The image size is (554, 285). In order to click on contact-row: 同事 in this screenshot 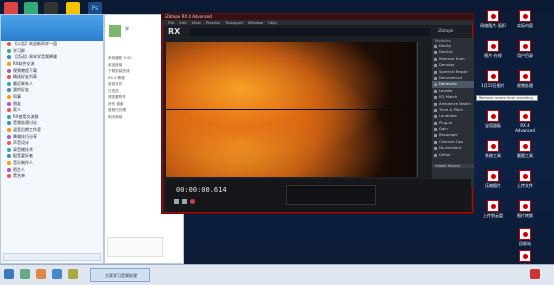, I will do `click(52, 97)`.